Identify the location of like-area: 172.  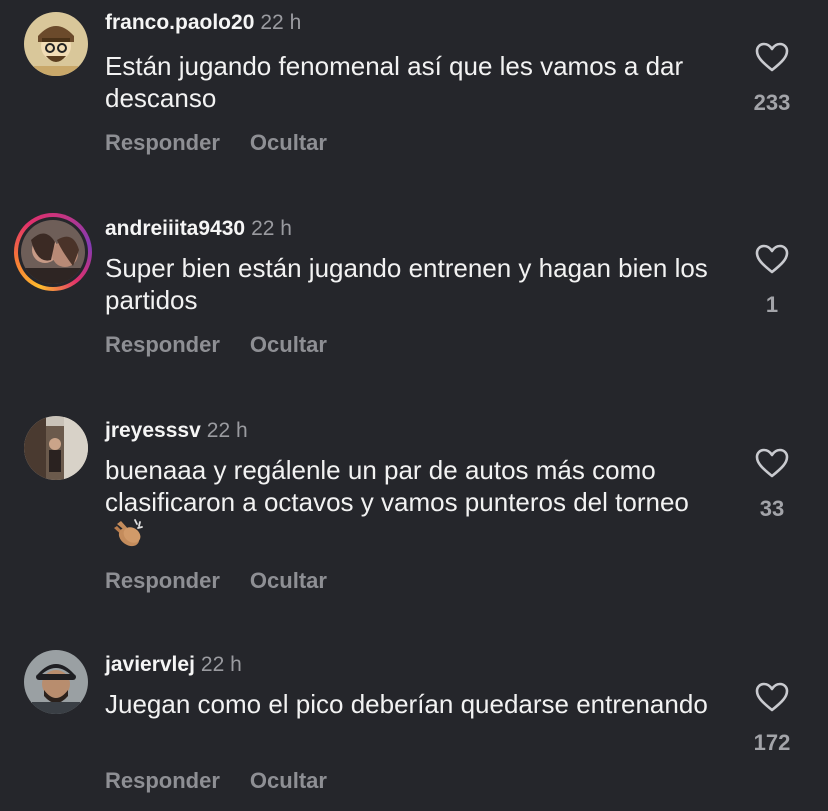
(772, 719).